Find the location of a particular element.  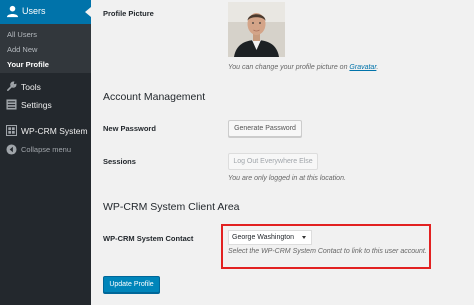

menu-users-label: Users is located at coordinates (34, 11).